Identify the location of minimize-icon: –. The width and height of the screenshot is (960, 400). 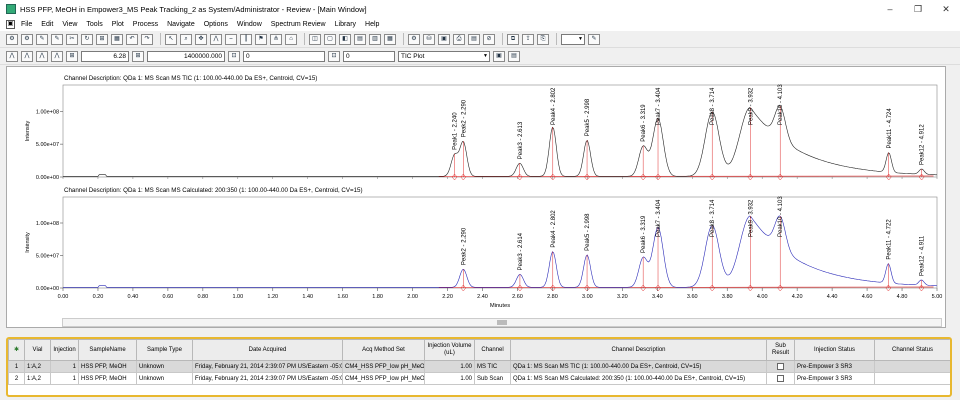
(890, 9).